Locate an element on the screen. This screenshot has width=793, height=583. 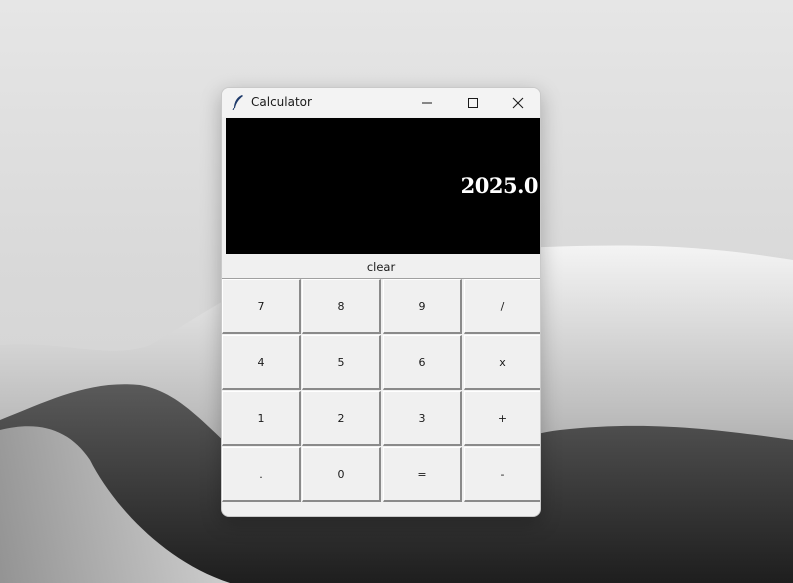
maximize-button is located at coordinates (473, 102).